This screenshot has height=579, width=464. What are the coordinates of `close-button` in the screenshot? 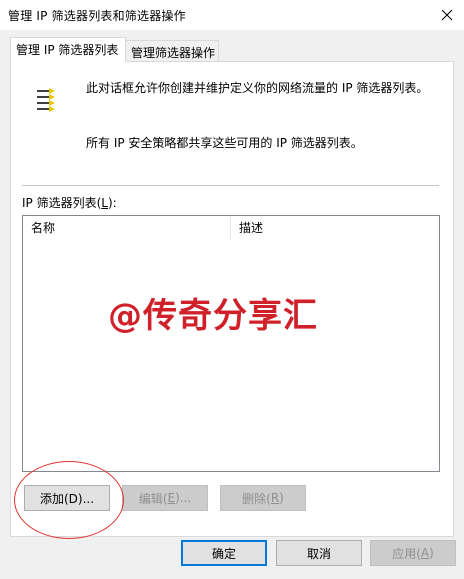 It's located at (447, 15).